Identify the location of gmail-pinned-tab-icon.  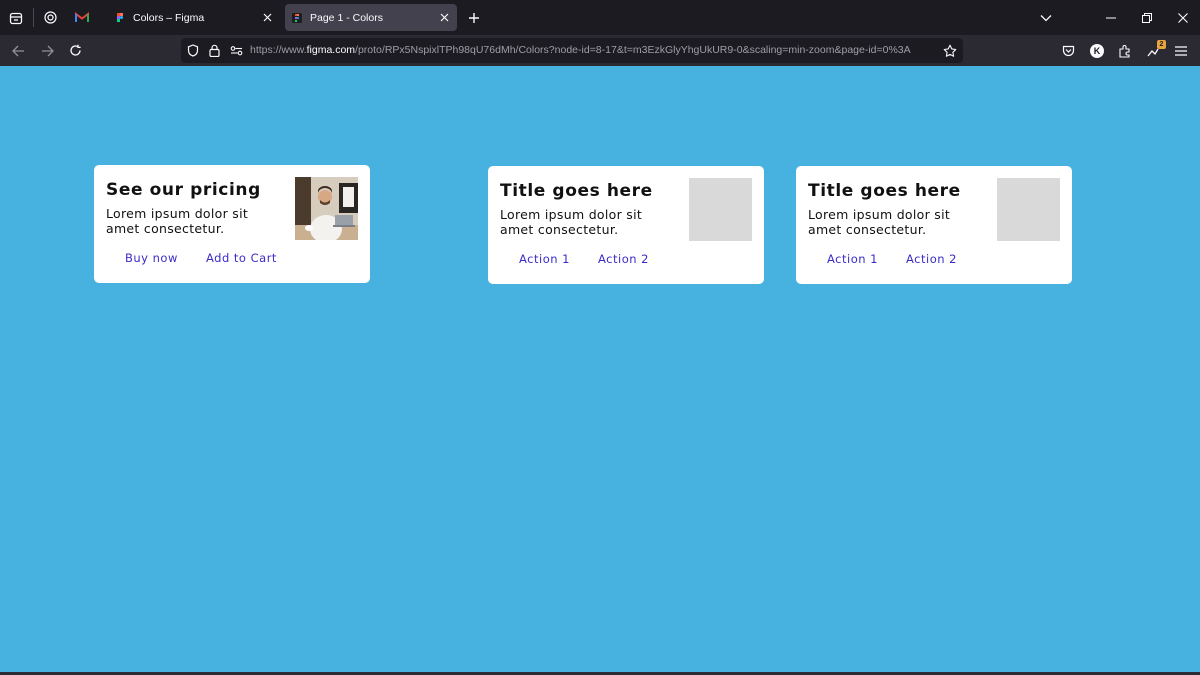
(82, 17).